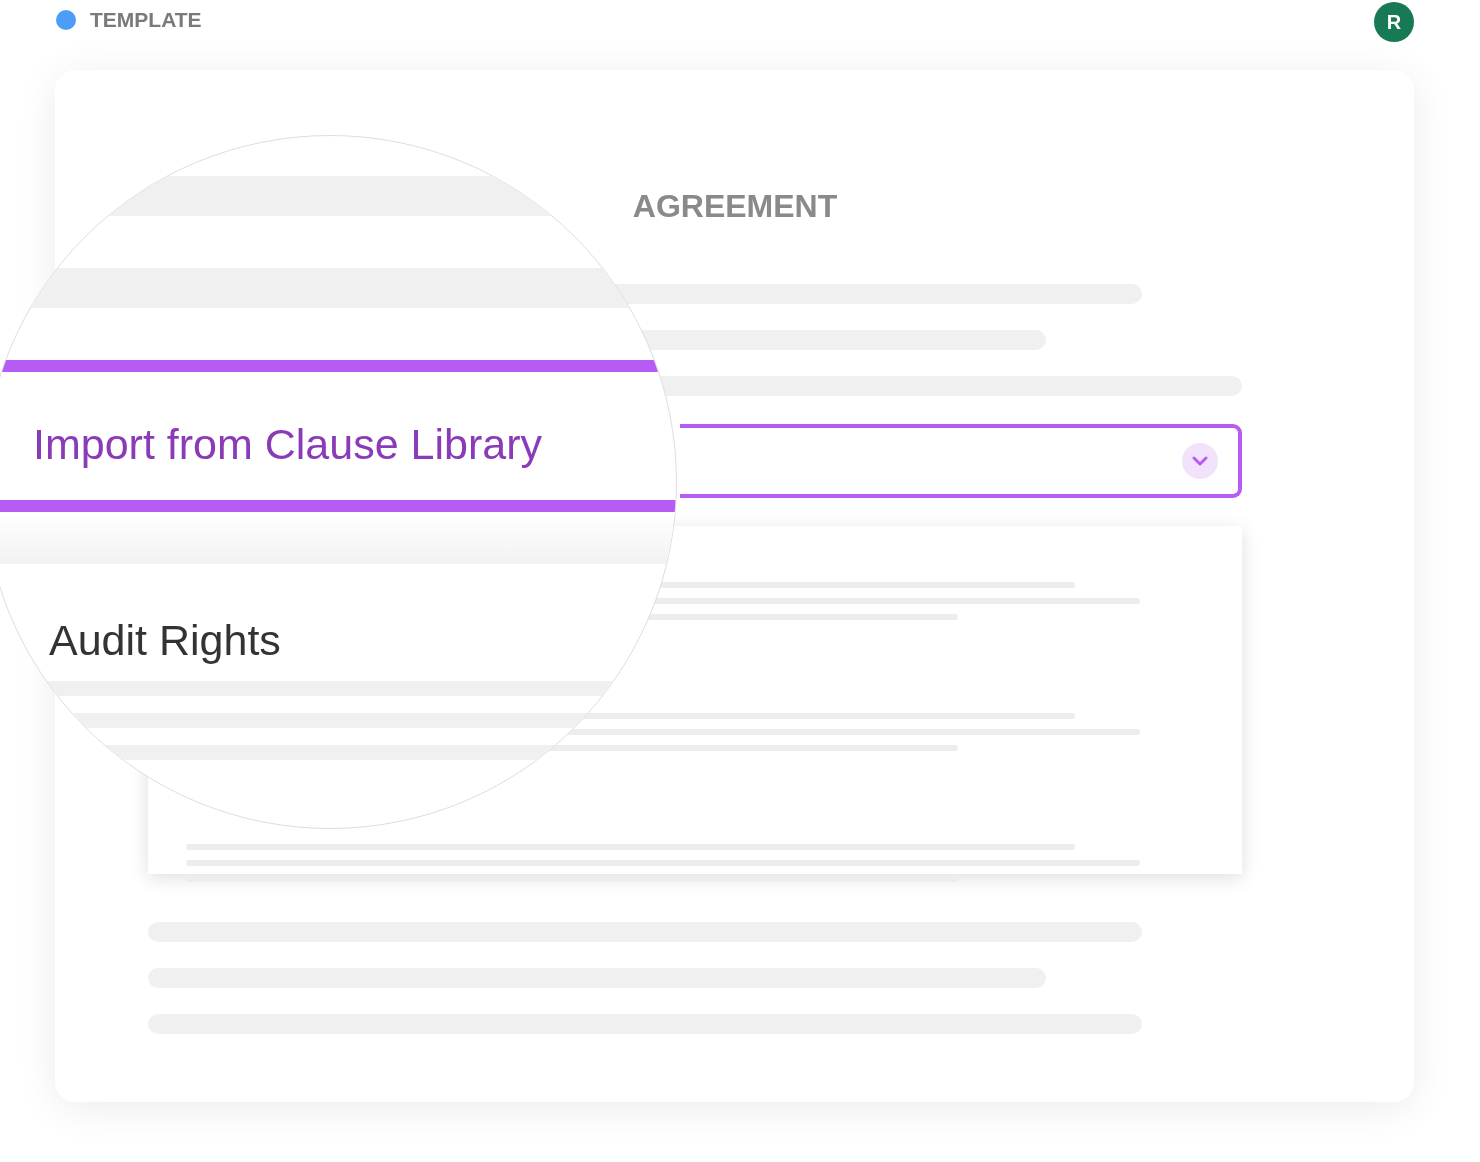  What do you see at coordinates (735, 206) in the screenshot?
I see `document-title: AGREEMENT` at bounding box center [735, 206].